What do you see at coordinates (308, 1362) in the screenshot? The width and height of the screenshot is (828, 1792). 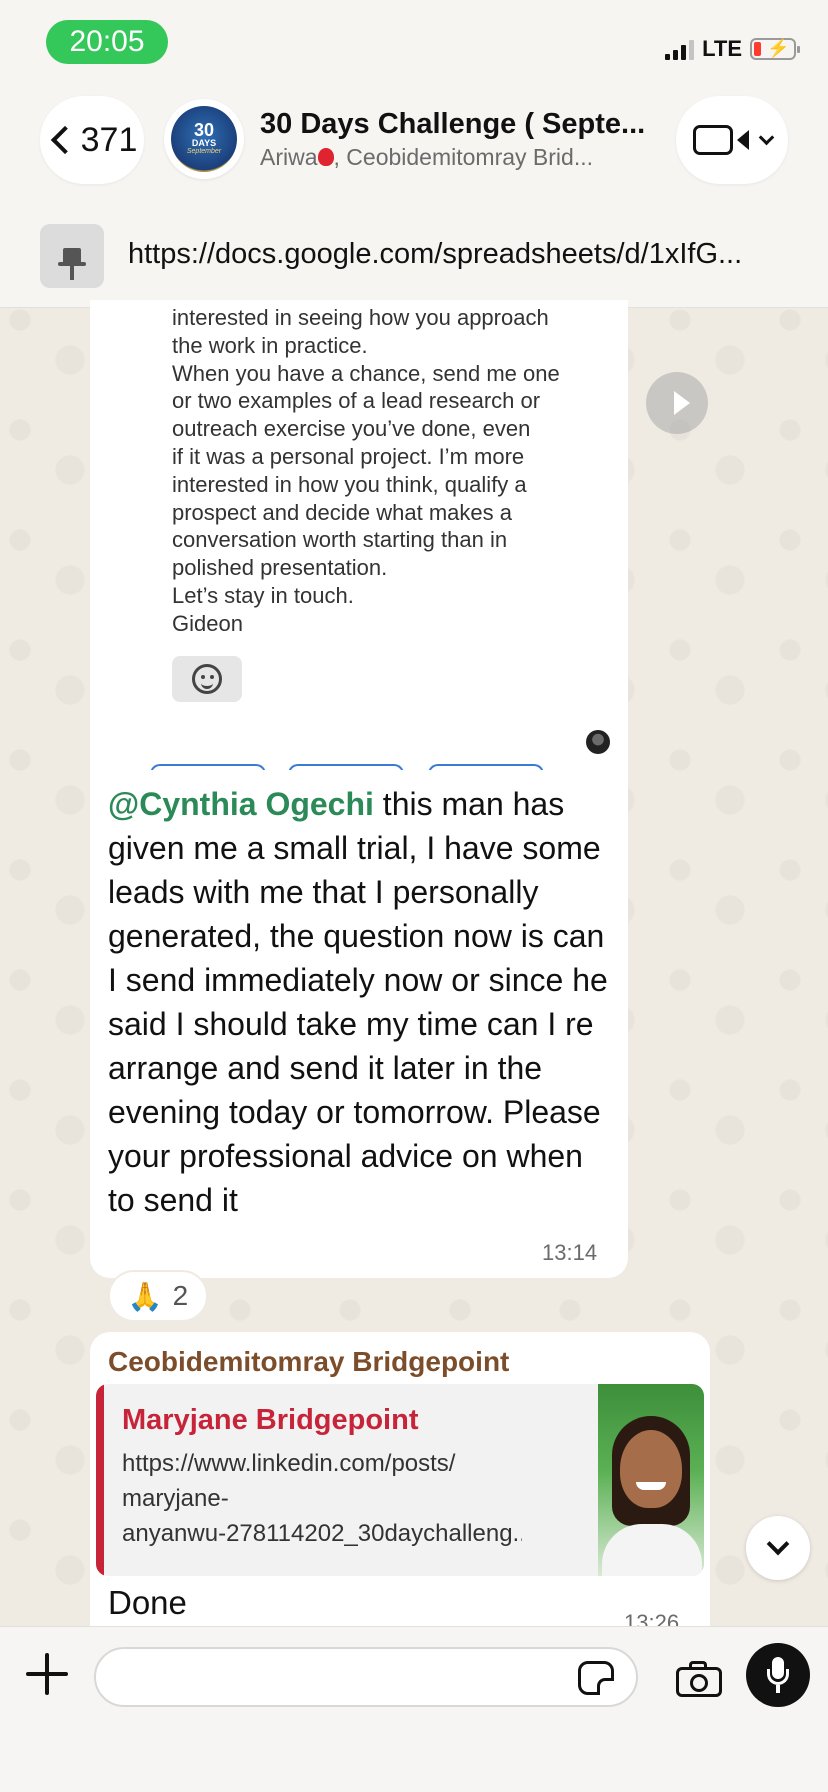 I see `sender-name: Ceobidemitomray Bridgepoint` at bounding box center [308, 1362].